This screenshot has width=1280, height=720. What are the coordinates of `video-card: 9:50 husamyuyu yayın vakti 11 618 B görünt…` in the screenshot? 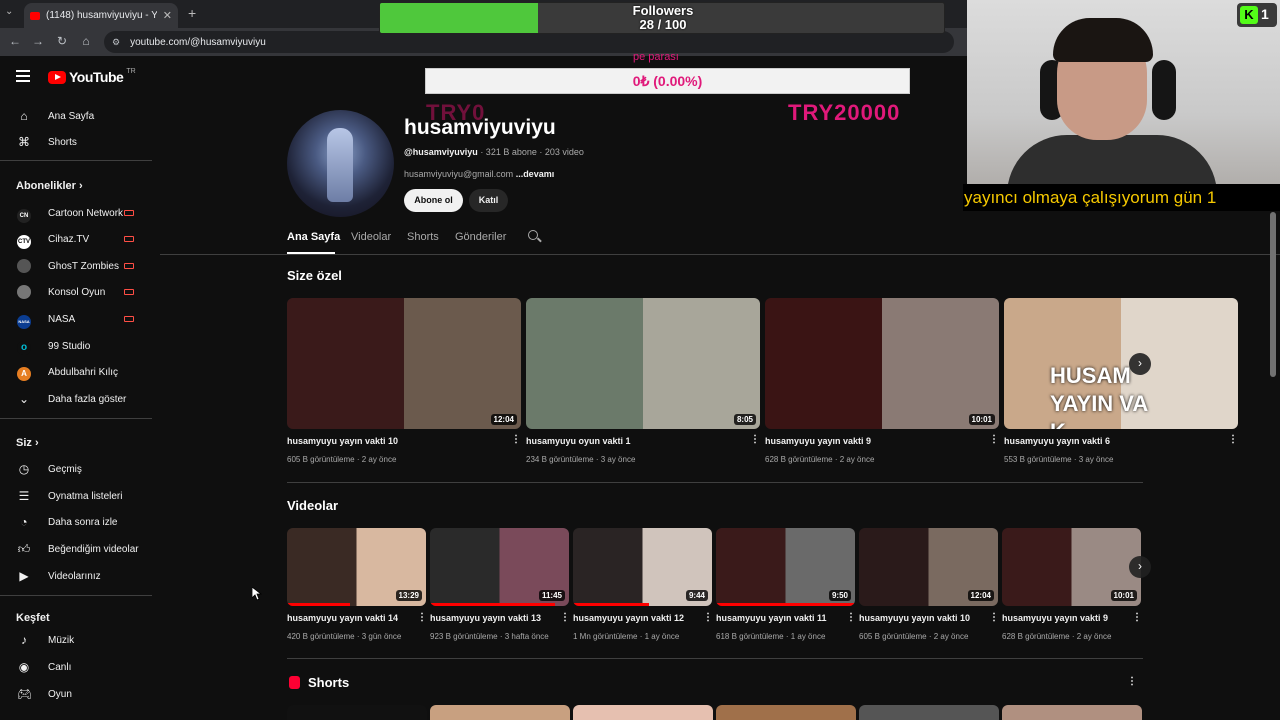 It's located at (786, 585).